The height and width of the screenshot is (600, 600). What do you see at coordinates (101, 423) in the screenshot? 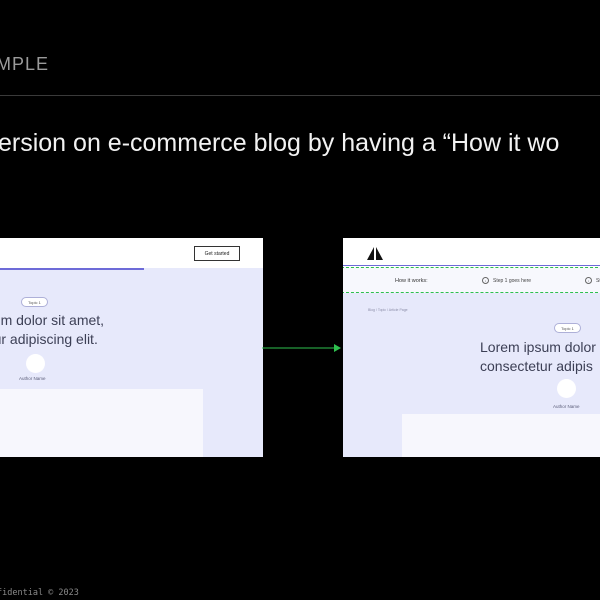
I see `before-content-card` at bounding box center [101, 423].